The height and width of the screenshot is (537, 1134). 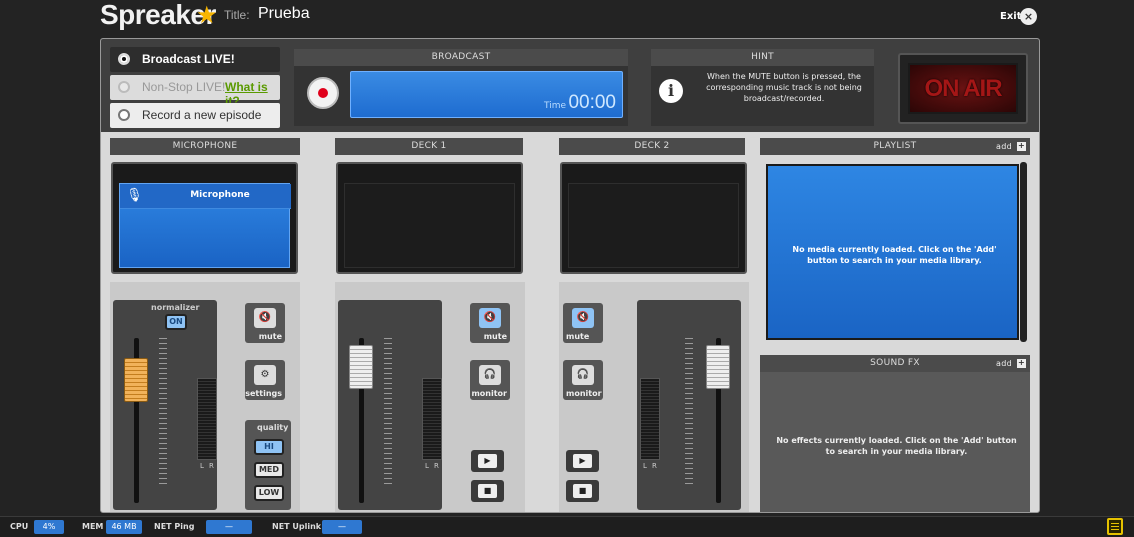 I want to click on playlist-add-label: add, so click(x=1004, y=146).